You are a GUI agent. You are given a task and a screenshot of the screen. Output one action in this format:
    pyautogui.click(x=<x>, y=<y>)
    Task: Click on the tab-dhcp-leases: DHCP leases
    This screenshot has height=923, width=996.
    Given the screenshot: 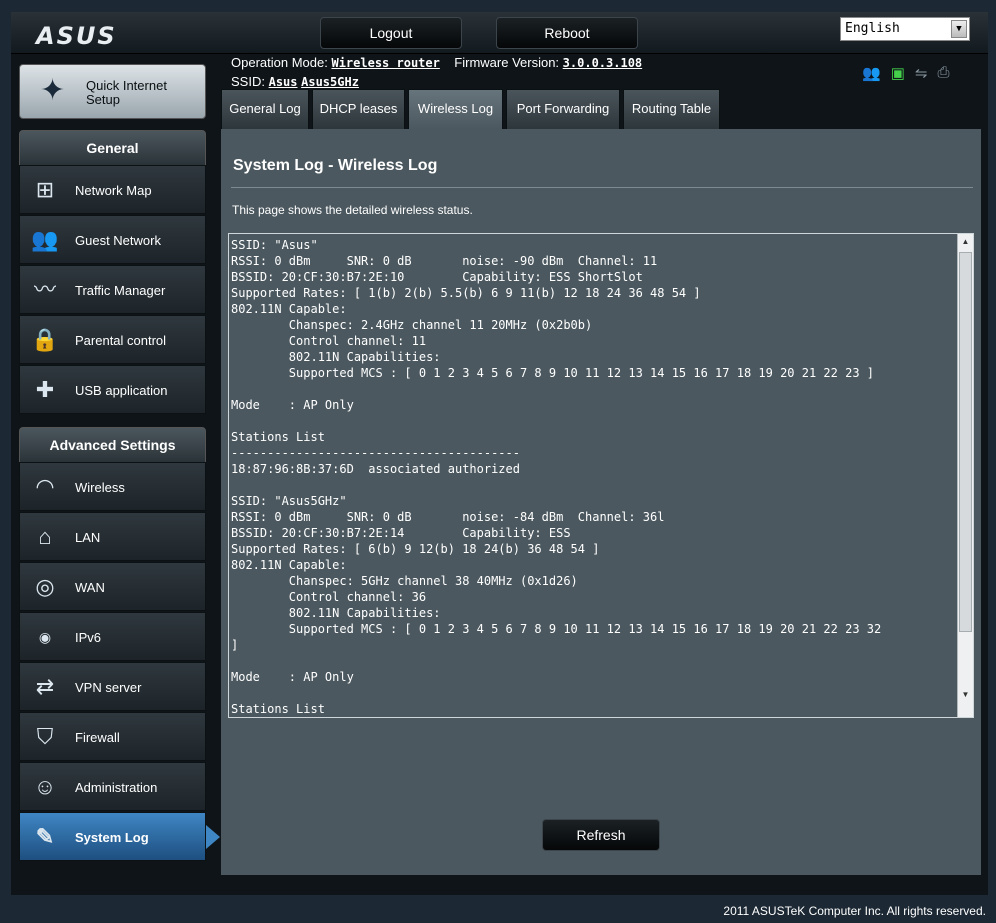 What is the action you would take?
    pyautogui.click(x=358, y=109)
    